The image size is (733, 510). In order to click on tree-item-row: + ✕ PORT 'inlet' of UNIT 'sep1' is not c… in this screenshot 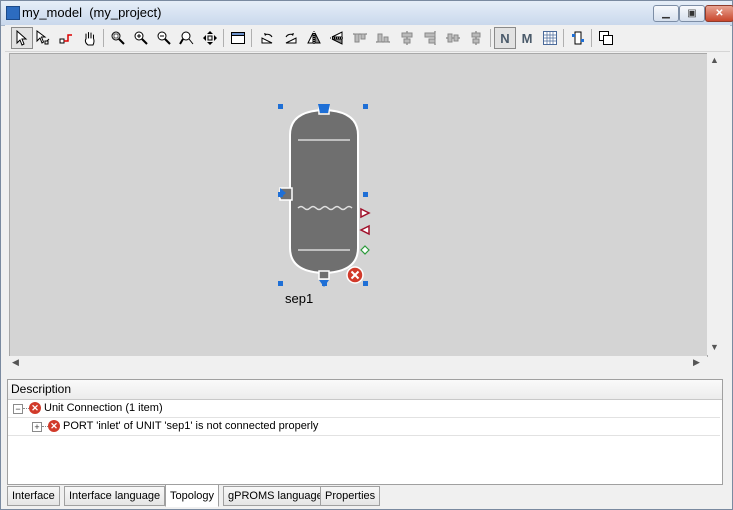, I will do `click(364, 427)`.